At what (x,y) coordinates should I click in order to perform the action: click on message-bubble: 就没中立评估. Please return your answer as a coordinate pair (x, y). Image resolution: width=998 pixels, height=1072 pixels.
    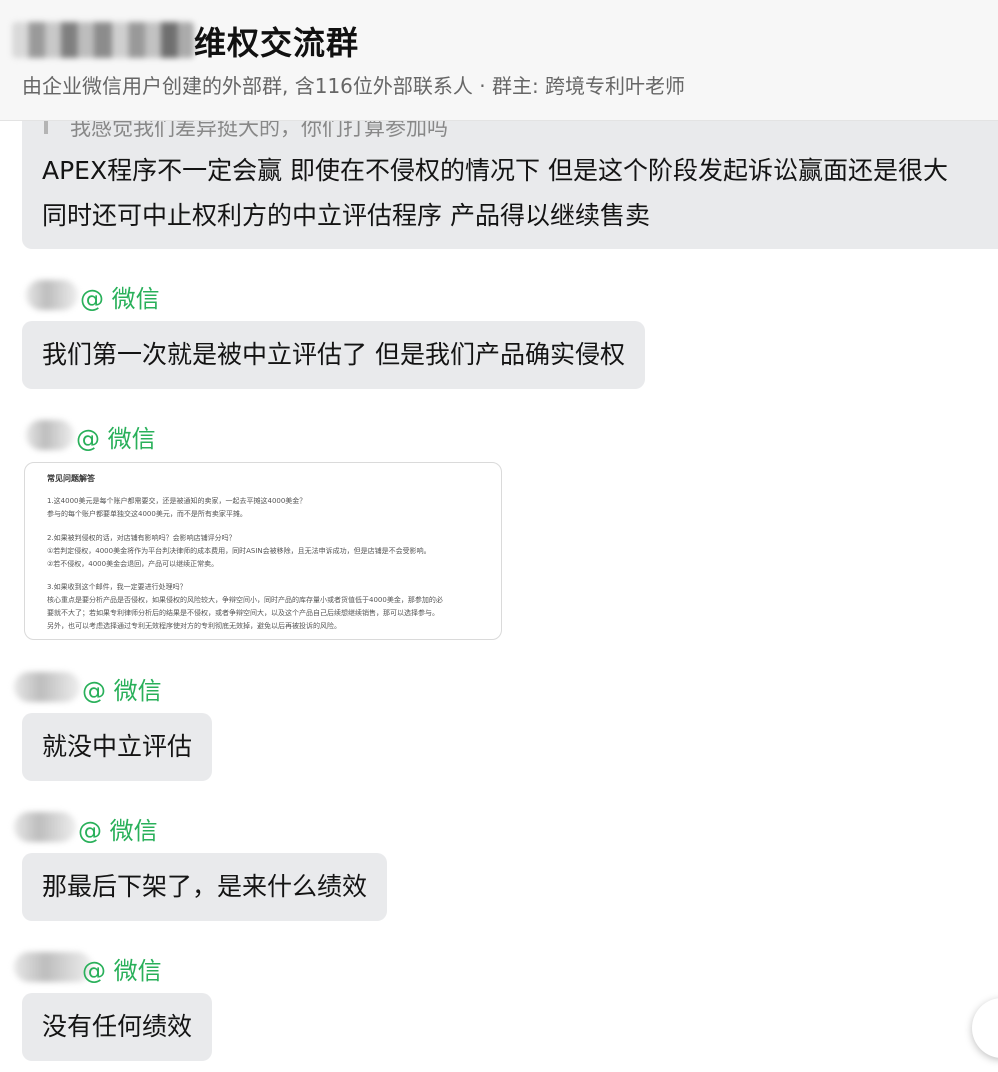
    Looking at the image, I should click on (117, 747).